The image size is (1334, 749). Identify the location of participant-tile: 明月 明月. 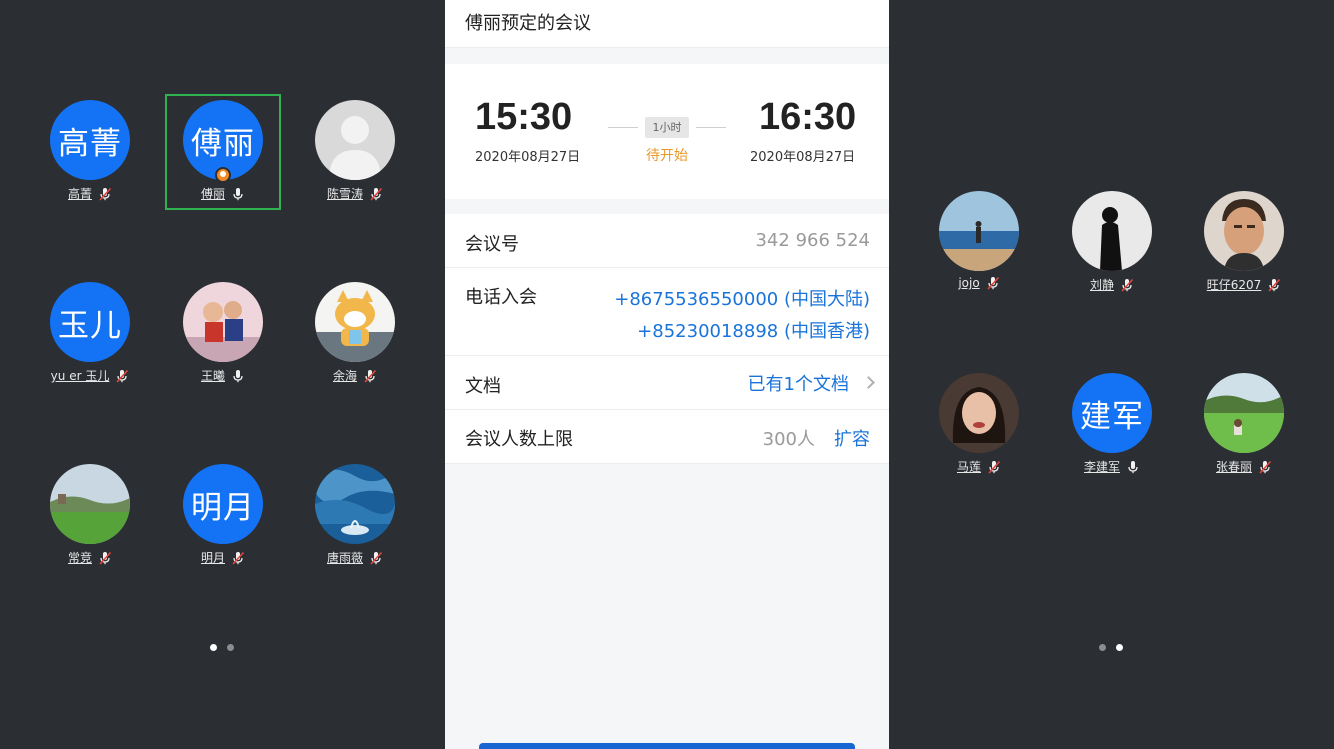
(223, 524).